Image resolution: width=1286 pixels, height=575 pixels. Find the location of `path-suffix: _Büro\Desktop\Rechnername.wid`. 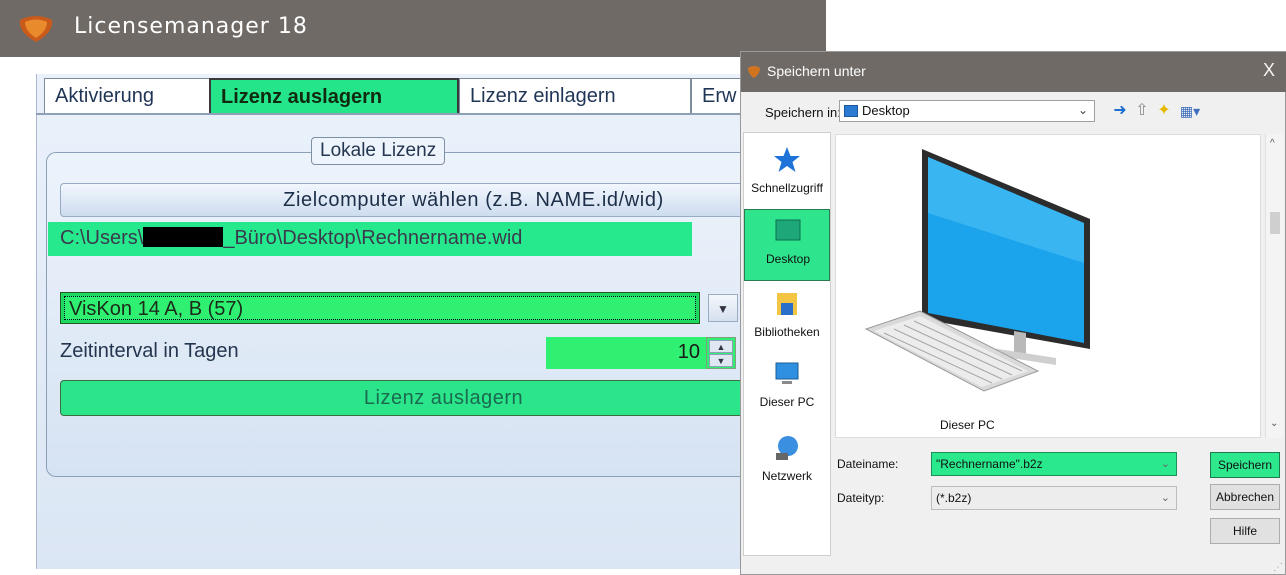

path-suffix: _Büro\Desktop\Rechnername.wid is located at coordinates (373, 238).